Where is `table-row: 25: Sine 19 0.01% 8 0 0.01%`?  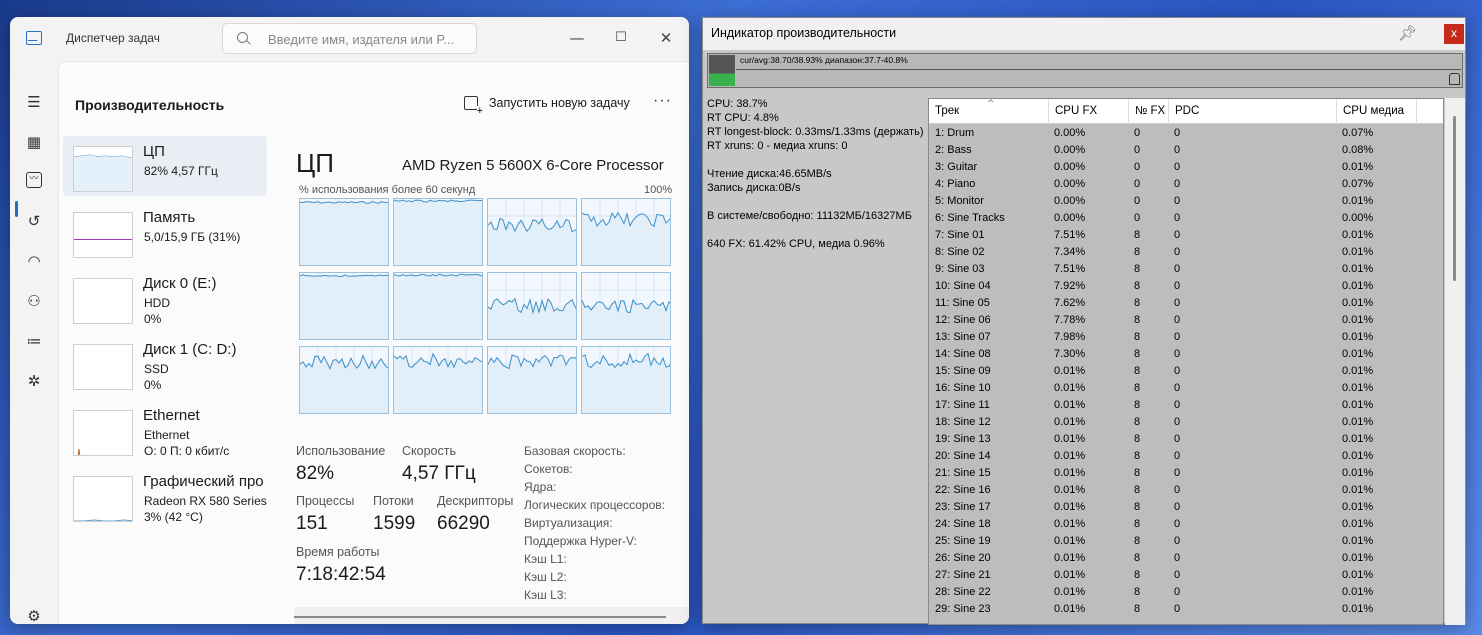
table-row: 25: Sine 19 0.01% 8 0 0.01% is located at coordinates (1186, 541).